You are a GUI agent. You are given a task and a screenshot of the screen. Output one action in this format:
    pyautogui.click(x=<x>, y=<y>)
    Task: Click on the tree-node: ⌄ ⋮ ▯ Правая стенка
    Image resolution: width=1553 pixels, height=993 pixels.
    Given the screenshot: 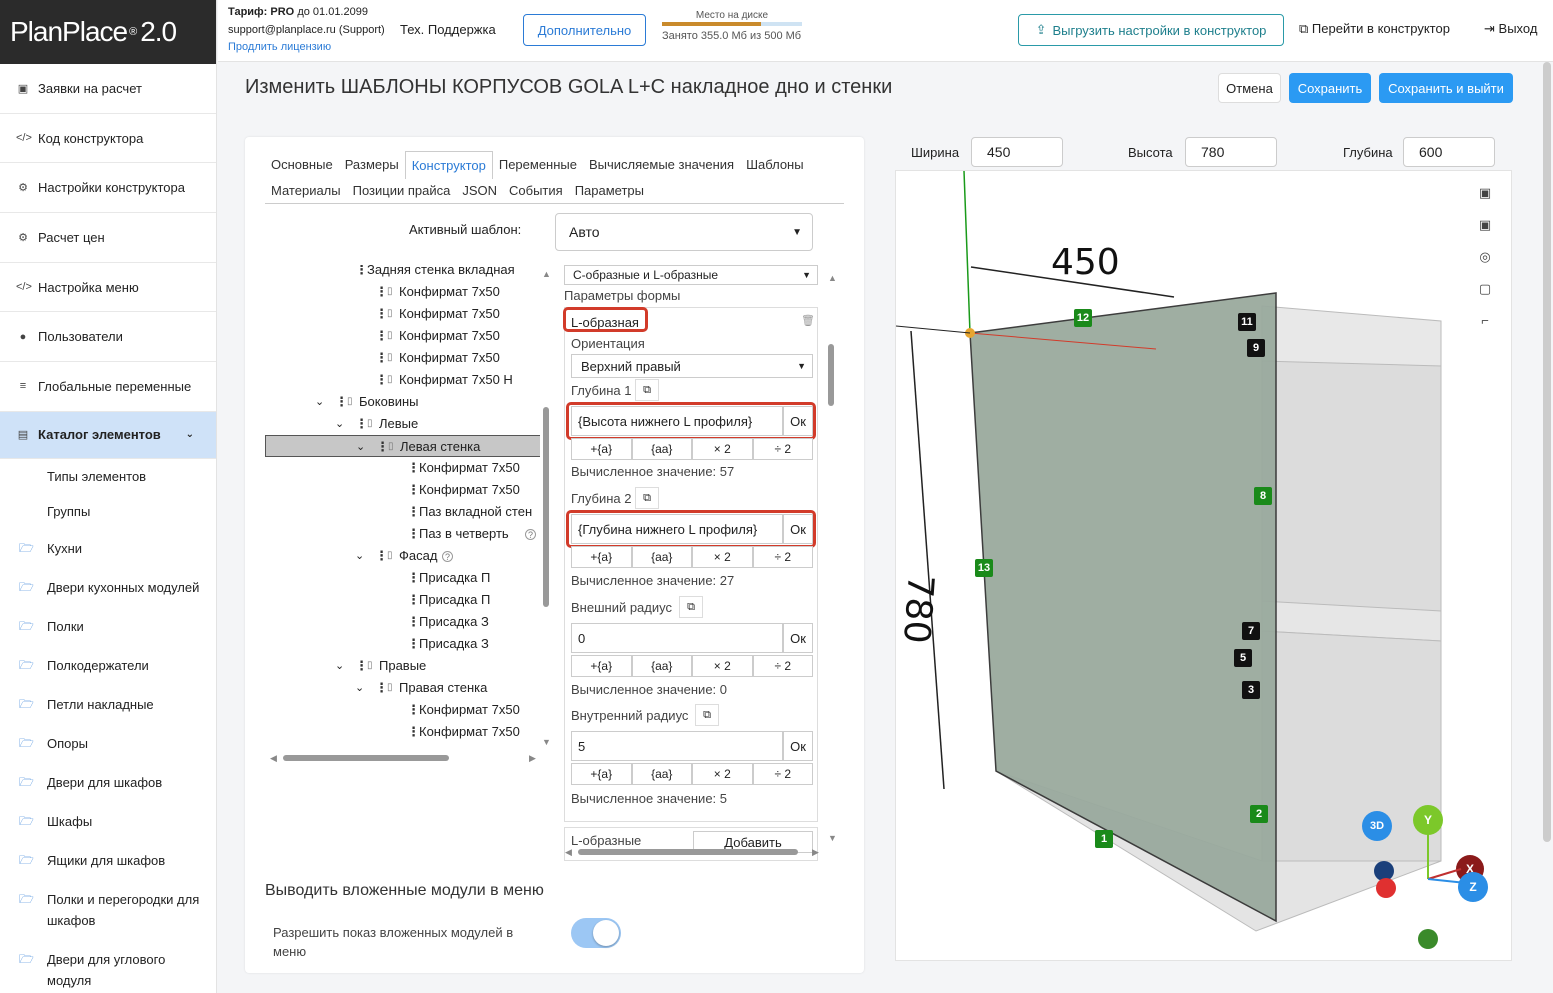 What is the action you would take?
    pyautogui.click(x=402, y=688)
    